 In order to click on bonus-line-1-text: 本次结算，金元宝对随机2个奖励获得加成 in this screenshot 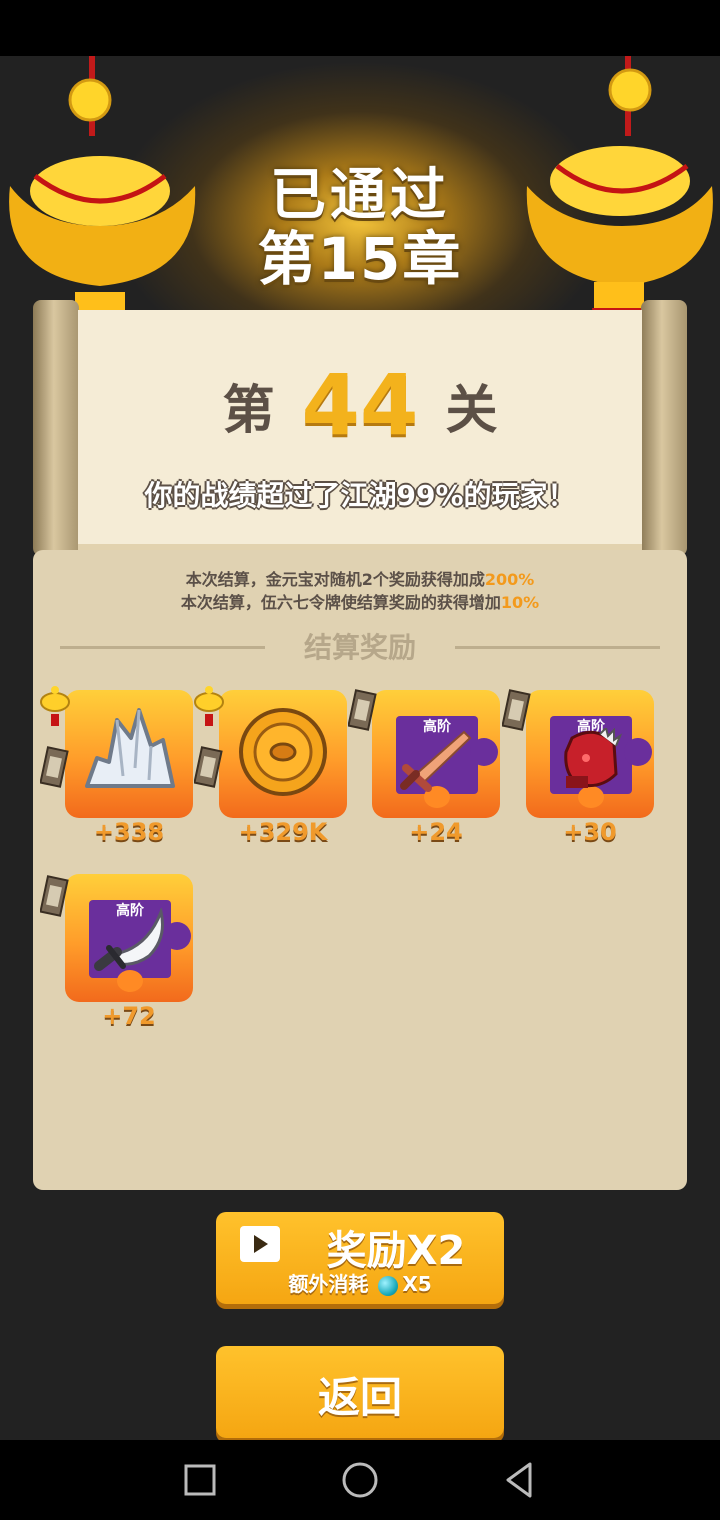, I will do `click(335, 579)`.